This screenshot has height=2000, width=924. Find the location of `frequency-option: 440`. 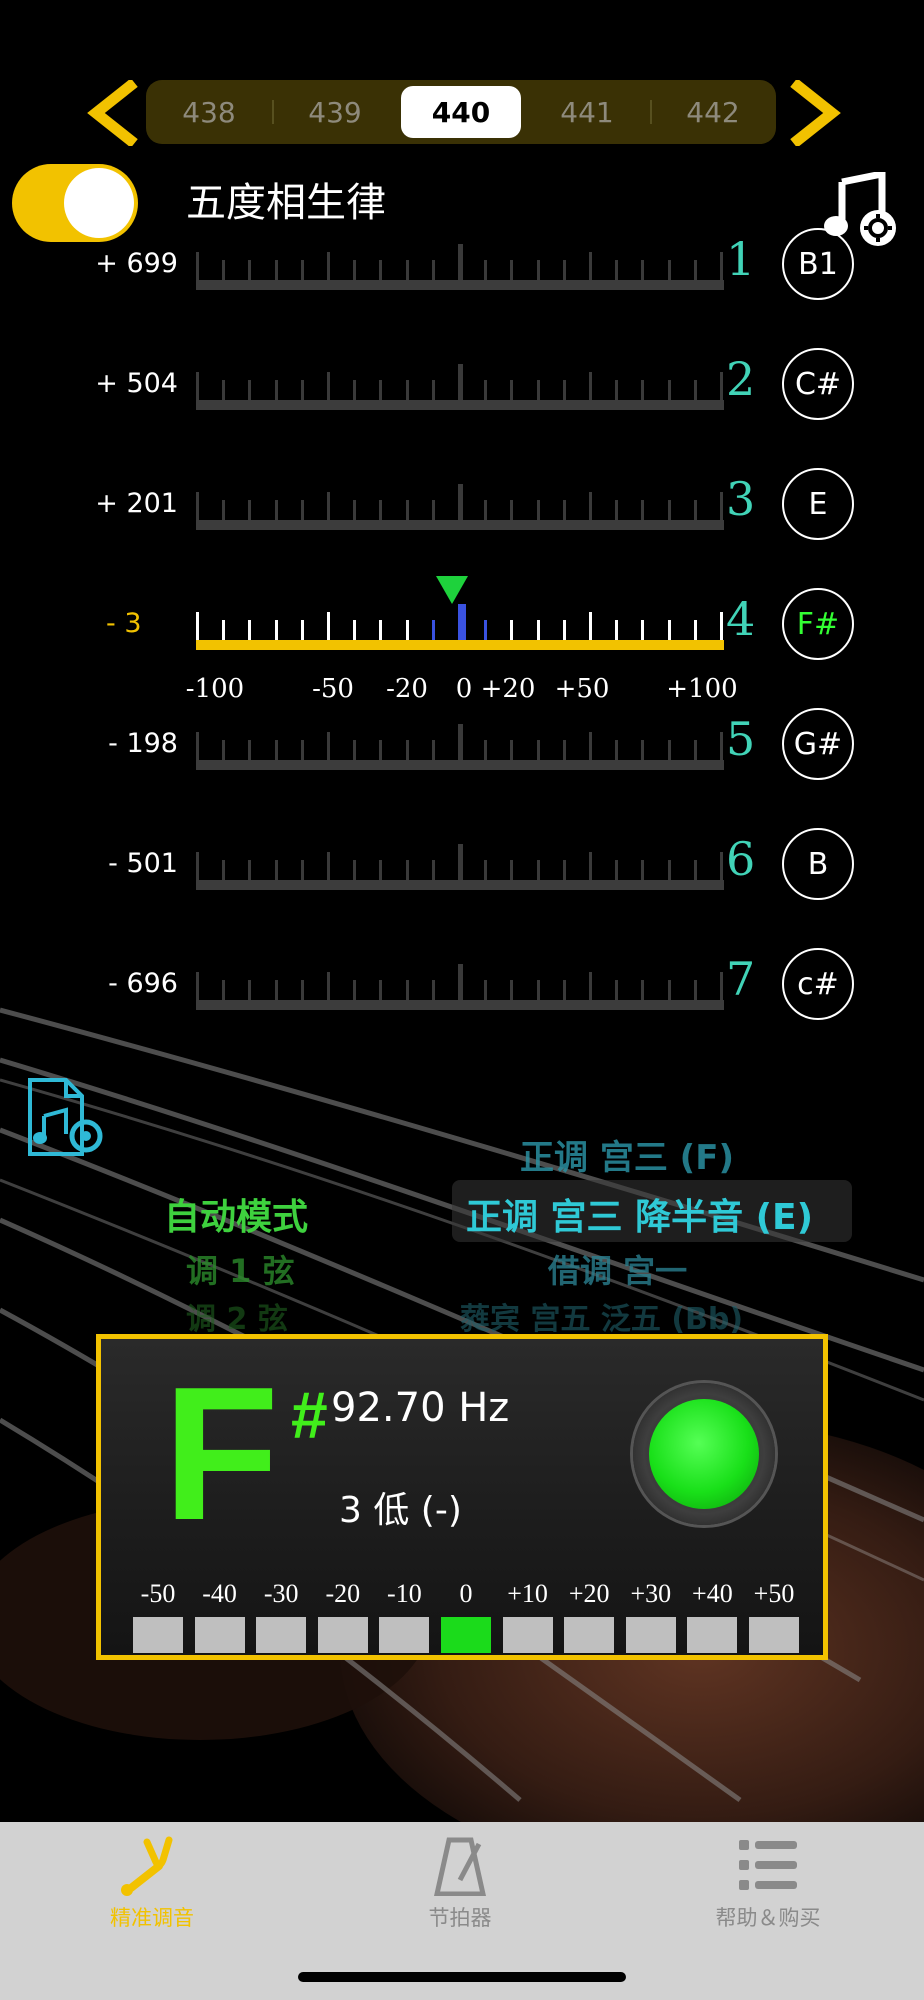

frequency-option: 440 is located at coordinates (461, 112).